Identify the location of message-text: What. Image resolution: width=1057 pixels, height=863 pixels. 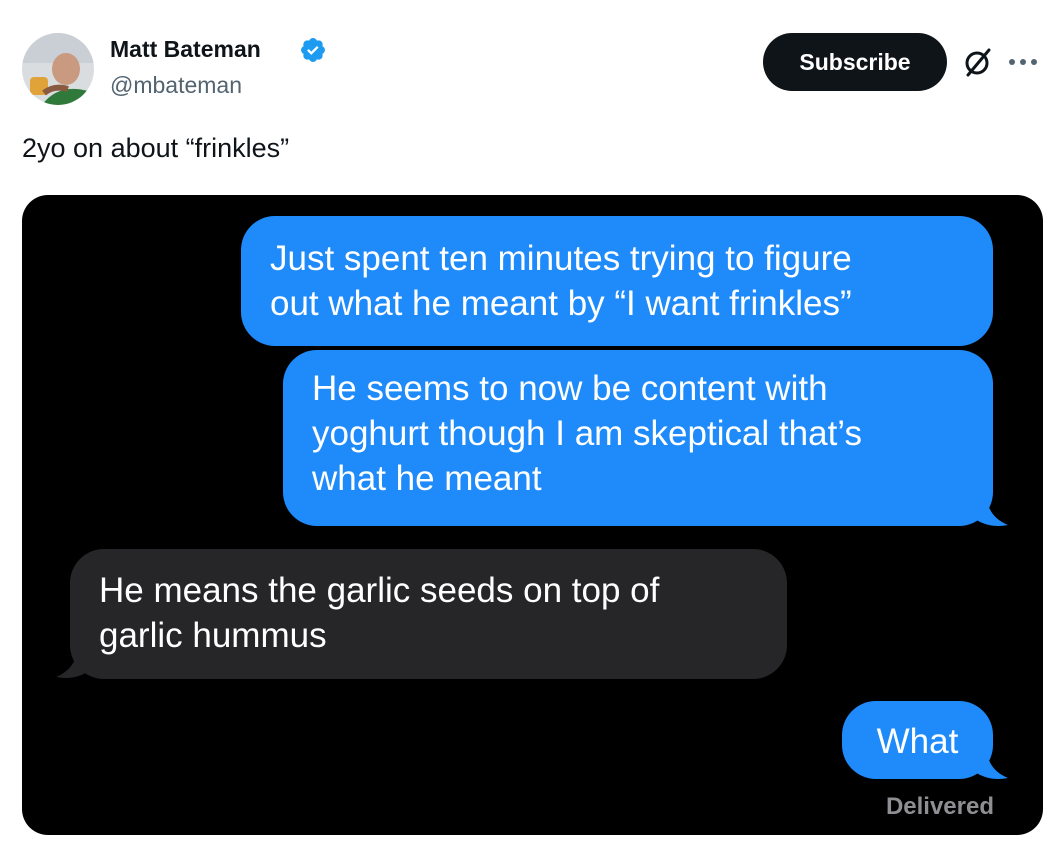
(917, 741).